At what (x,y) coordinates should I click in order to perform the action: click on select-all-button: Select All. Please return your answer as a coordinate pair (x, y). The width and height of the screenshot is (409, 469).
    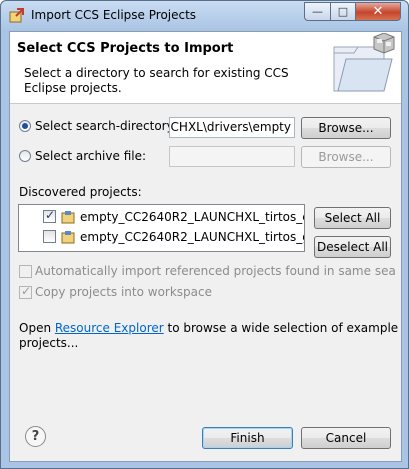
    Looking at the image, I should click on (352, 218).